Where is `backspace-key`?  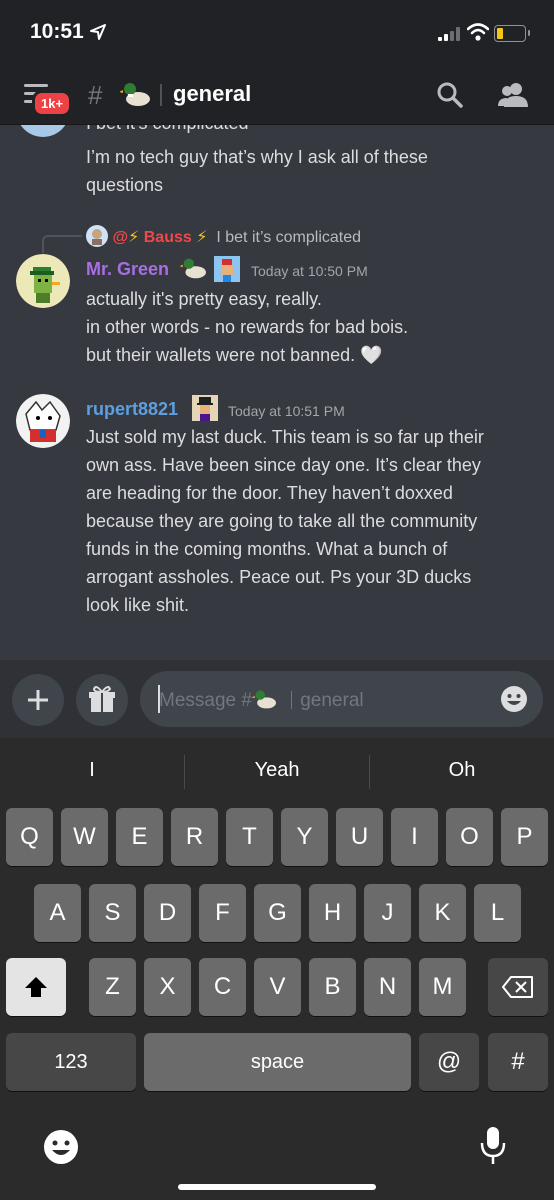 backspace-key is located at coordinates (518, 987).